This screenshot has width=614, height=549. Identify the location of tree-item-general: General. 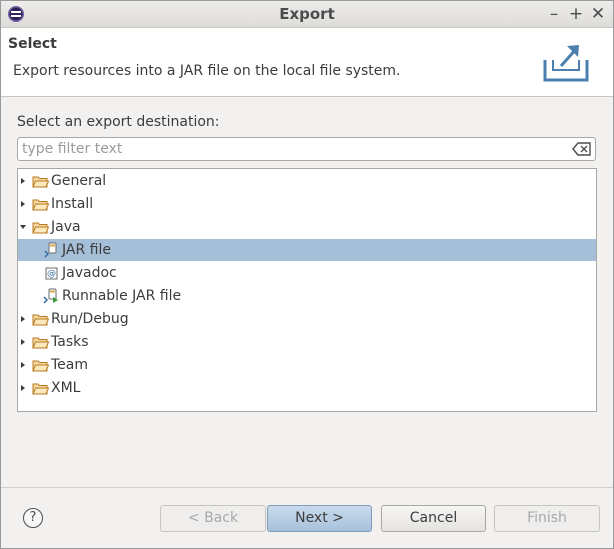
(307, 181).